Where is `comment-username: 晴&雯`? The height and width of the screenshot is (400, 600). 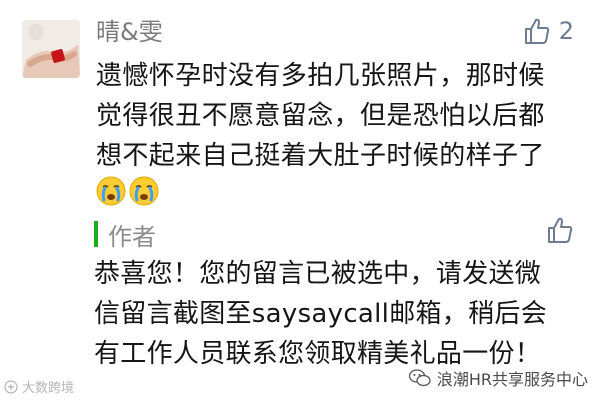 comment-username: 晴&雯 is located at coordinates (129, 32).